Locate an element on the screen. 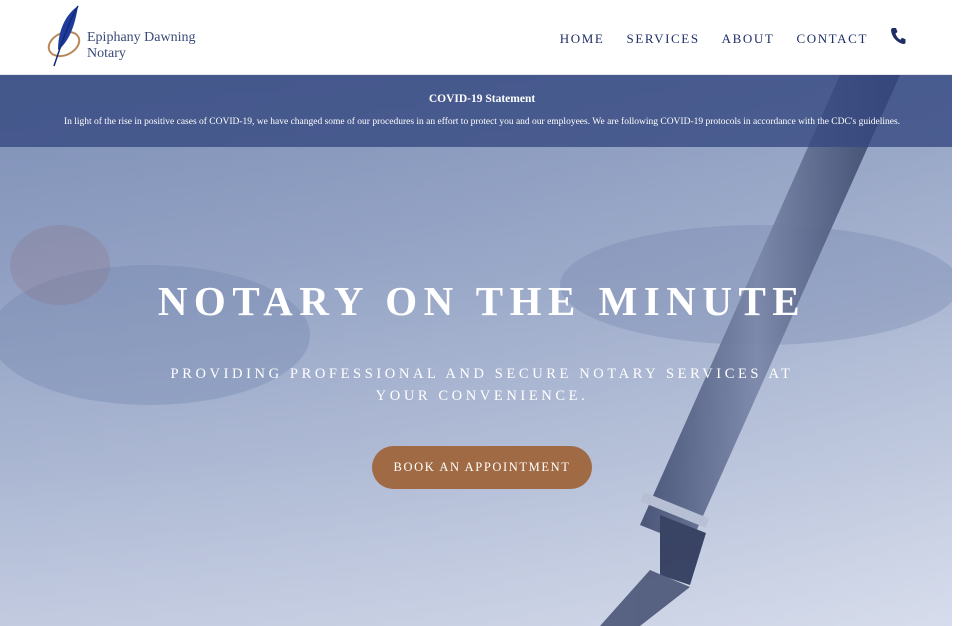 The image size is (964, 626). hero-title: NOTARY ON THE MINUTE is located at coordinates (482, 301).